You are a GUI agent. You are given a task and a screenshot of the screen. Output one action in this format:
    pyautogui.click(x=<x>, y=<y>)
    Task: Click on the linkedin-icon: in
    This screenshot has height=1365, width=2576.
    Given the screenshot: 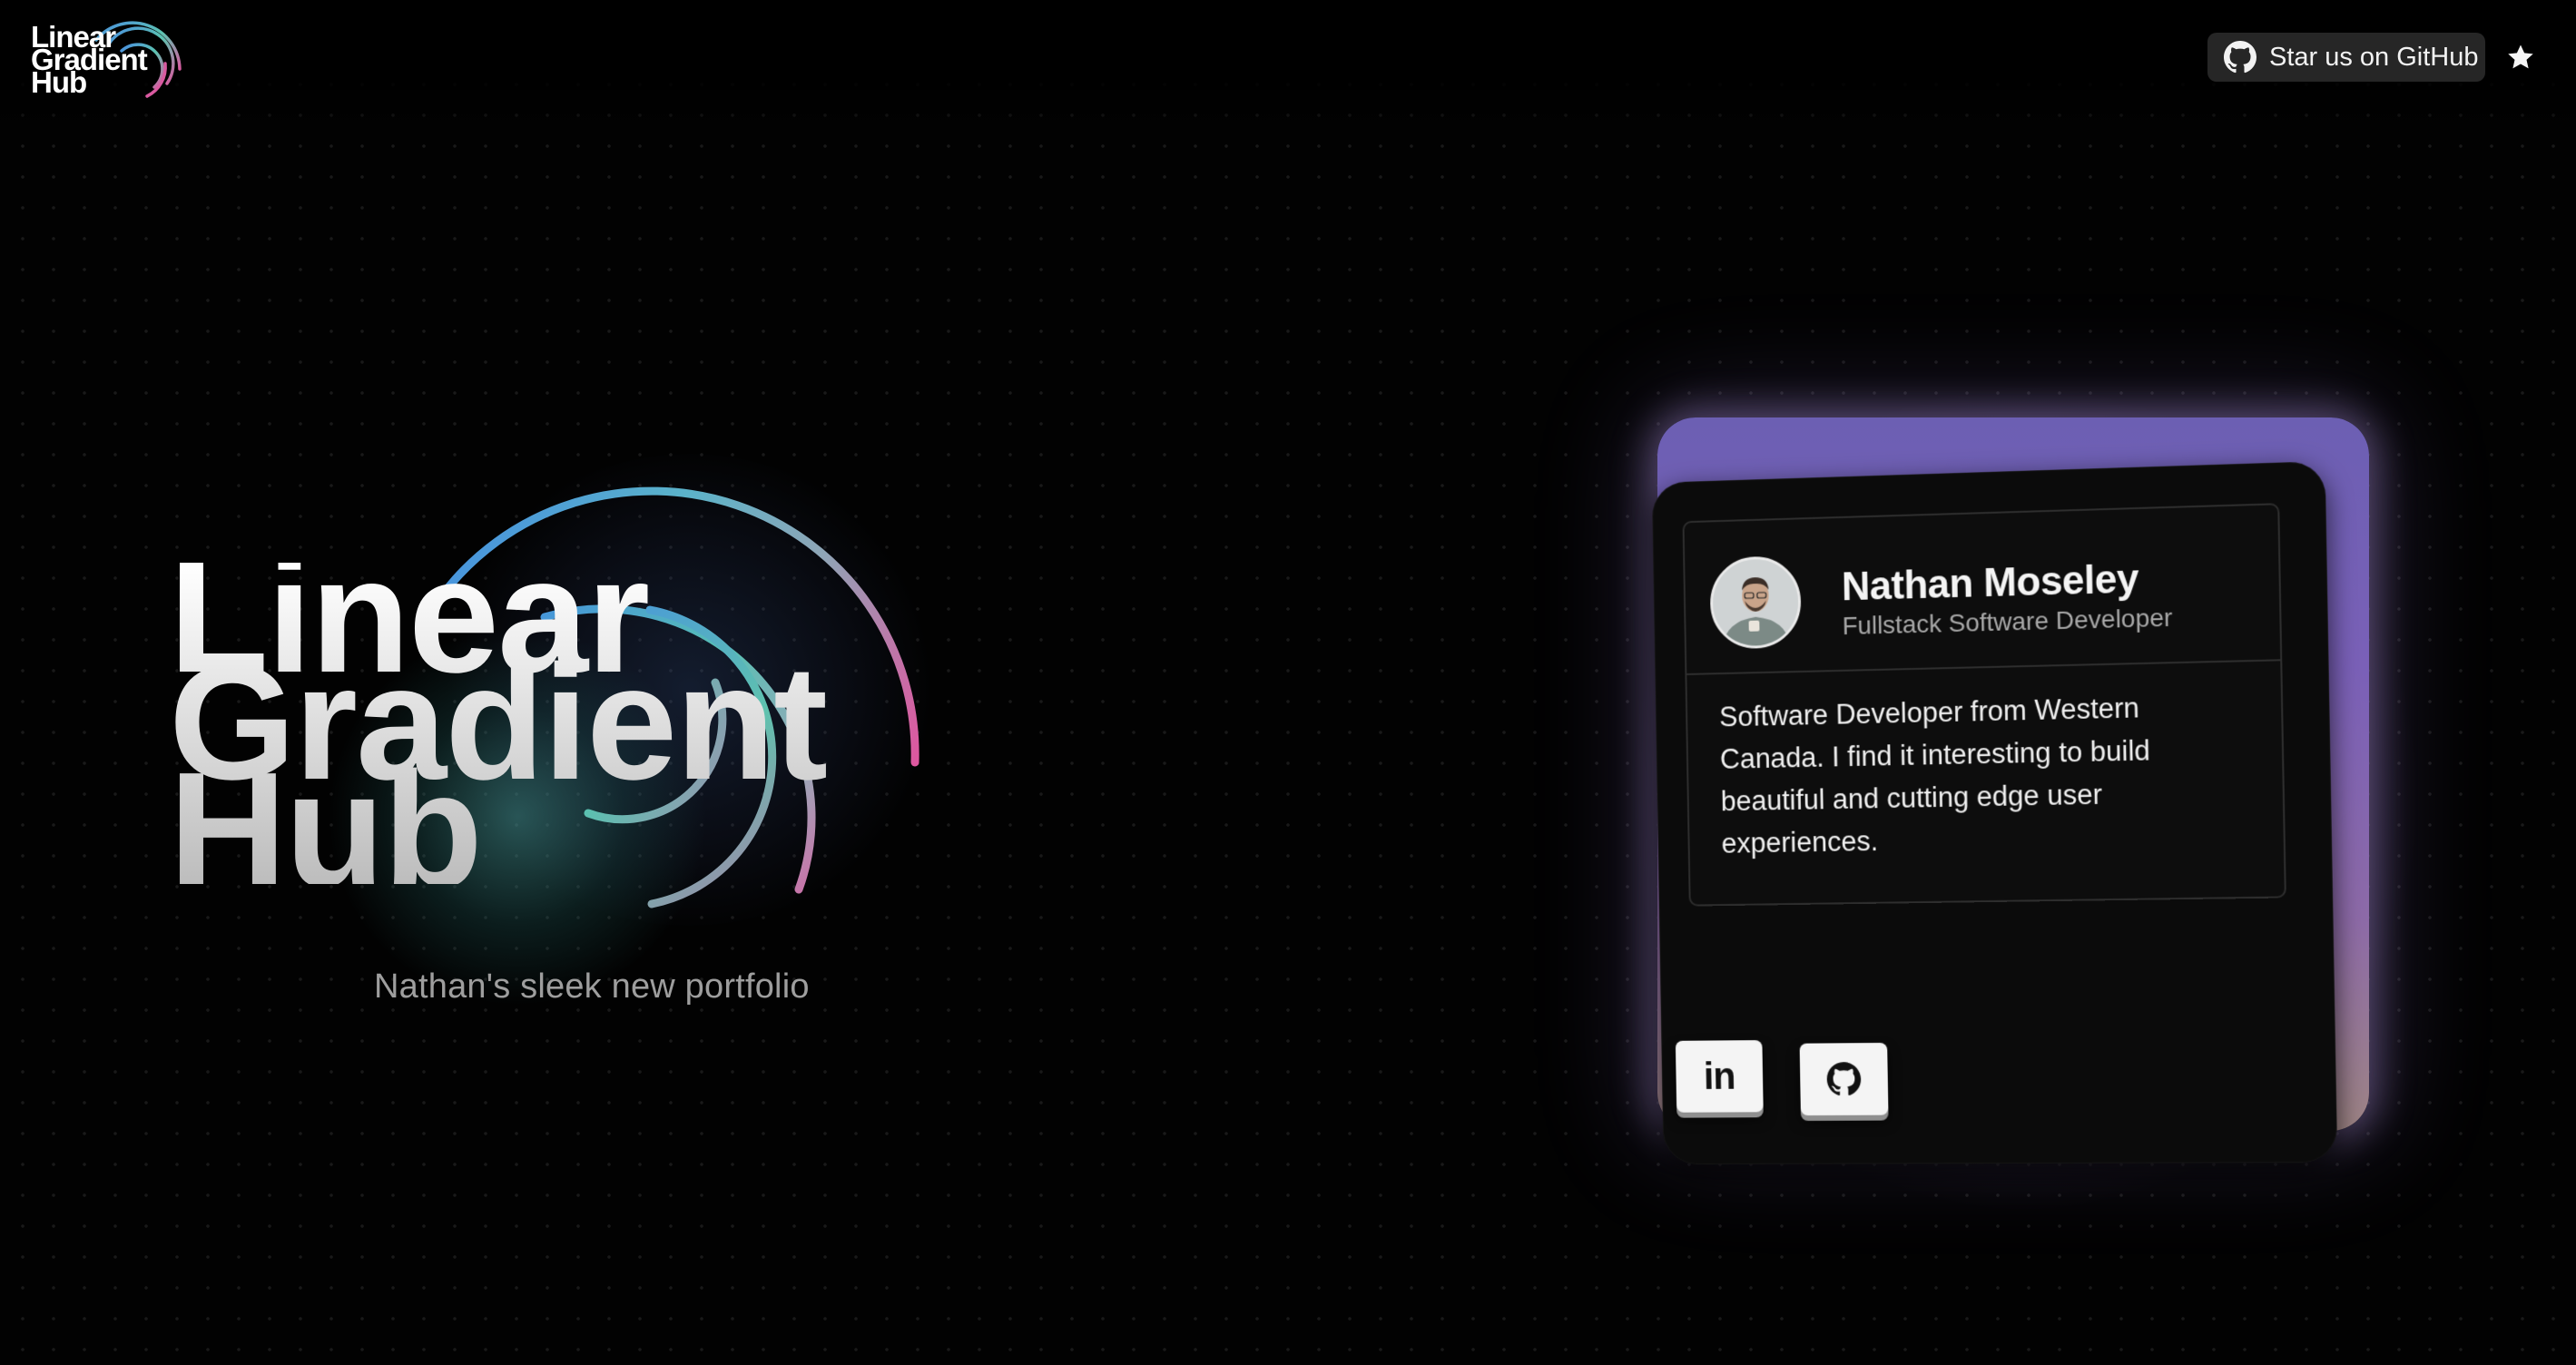 What is the action you would take?
    pyautogui.click(x=1719, y=1076)
    